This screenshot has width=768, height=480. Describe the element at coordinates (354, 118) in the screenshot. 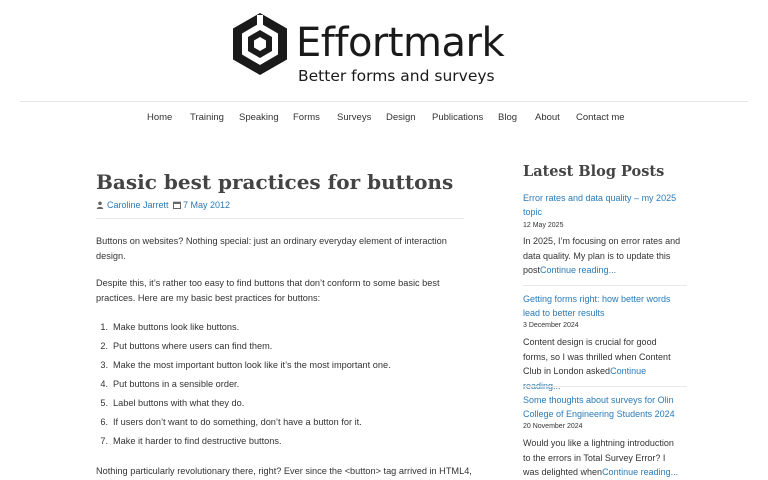

I see `nav-item-surveys: Surveys` at that location.